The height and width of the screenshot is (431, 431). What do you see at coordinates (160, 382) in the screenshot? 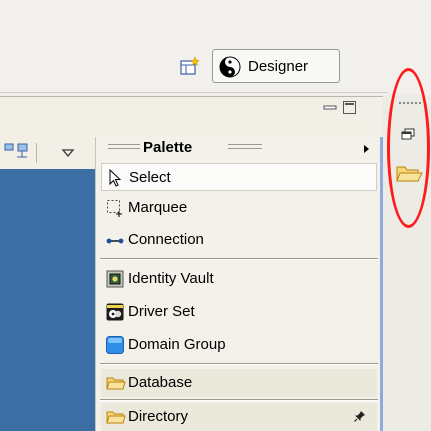
I see `drawer-label: Database` at bounding box center [160, 382].